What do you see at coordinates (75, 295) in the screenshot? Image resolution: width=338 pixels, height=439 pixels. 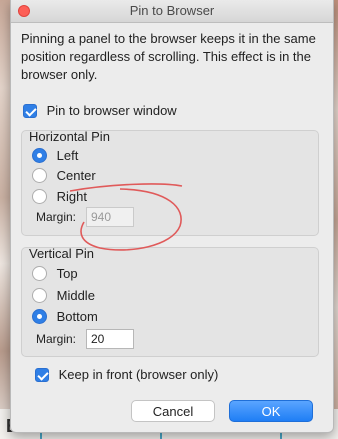 I see `radio-middle-label: Middle` at bounding box center [75, 295].